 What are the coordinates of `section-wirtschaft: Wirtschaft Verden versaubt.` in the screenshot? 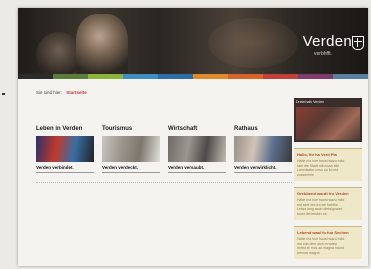 It's located at (197, 149).